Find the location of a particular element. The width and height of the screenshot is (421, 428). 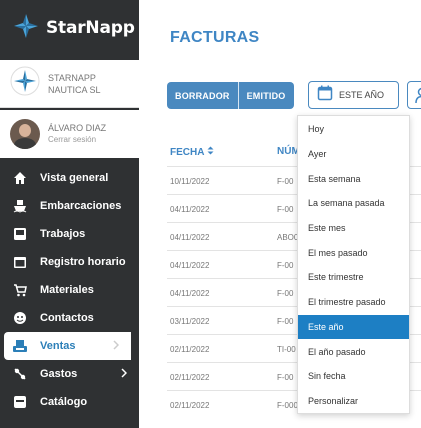

dropdown-option-personalizar: Personalizar is located at coordinates (353, 401).